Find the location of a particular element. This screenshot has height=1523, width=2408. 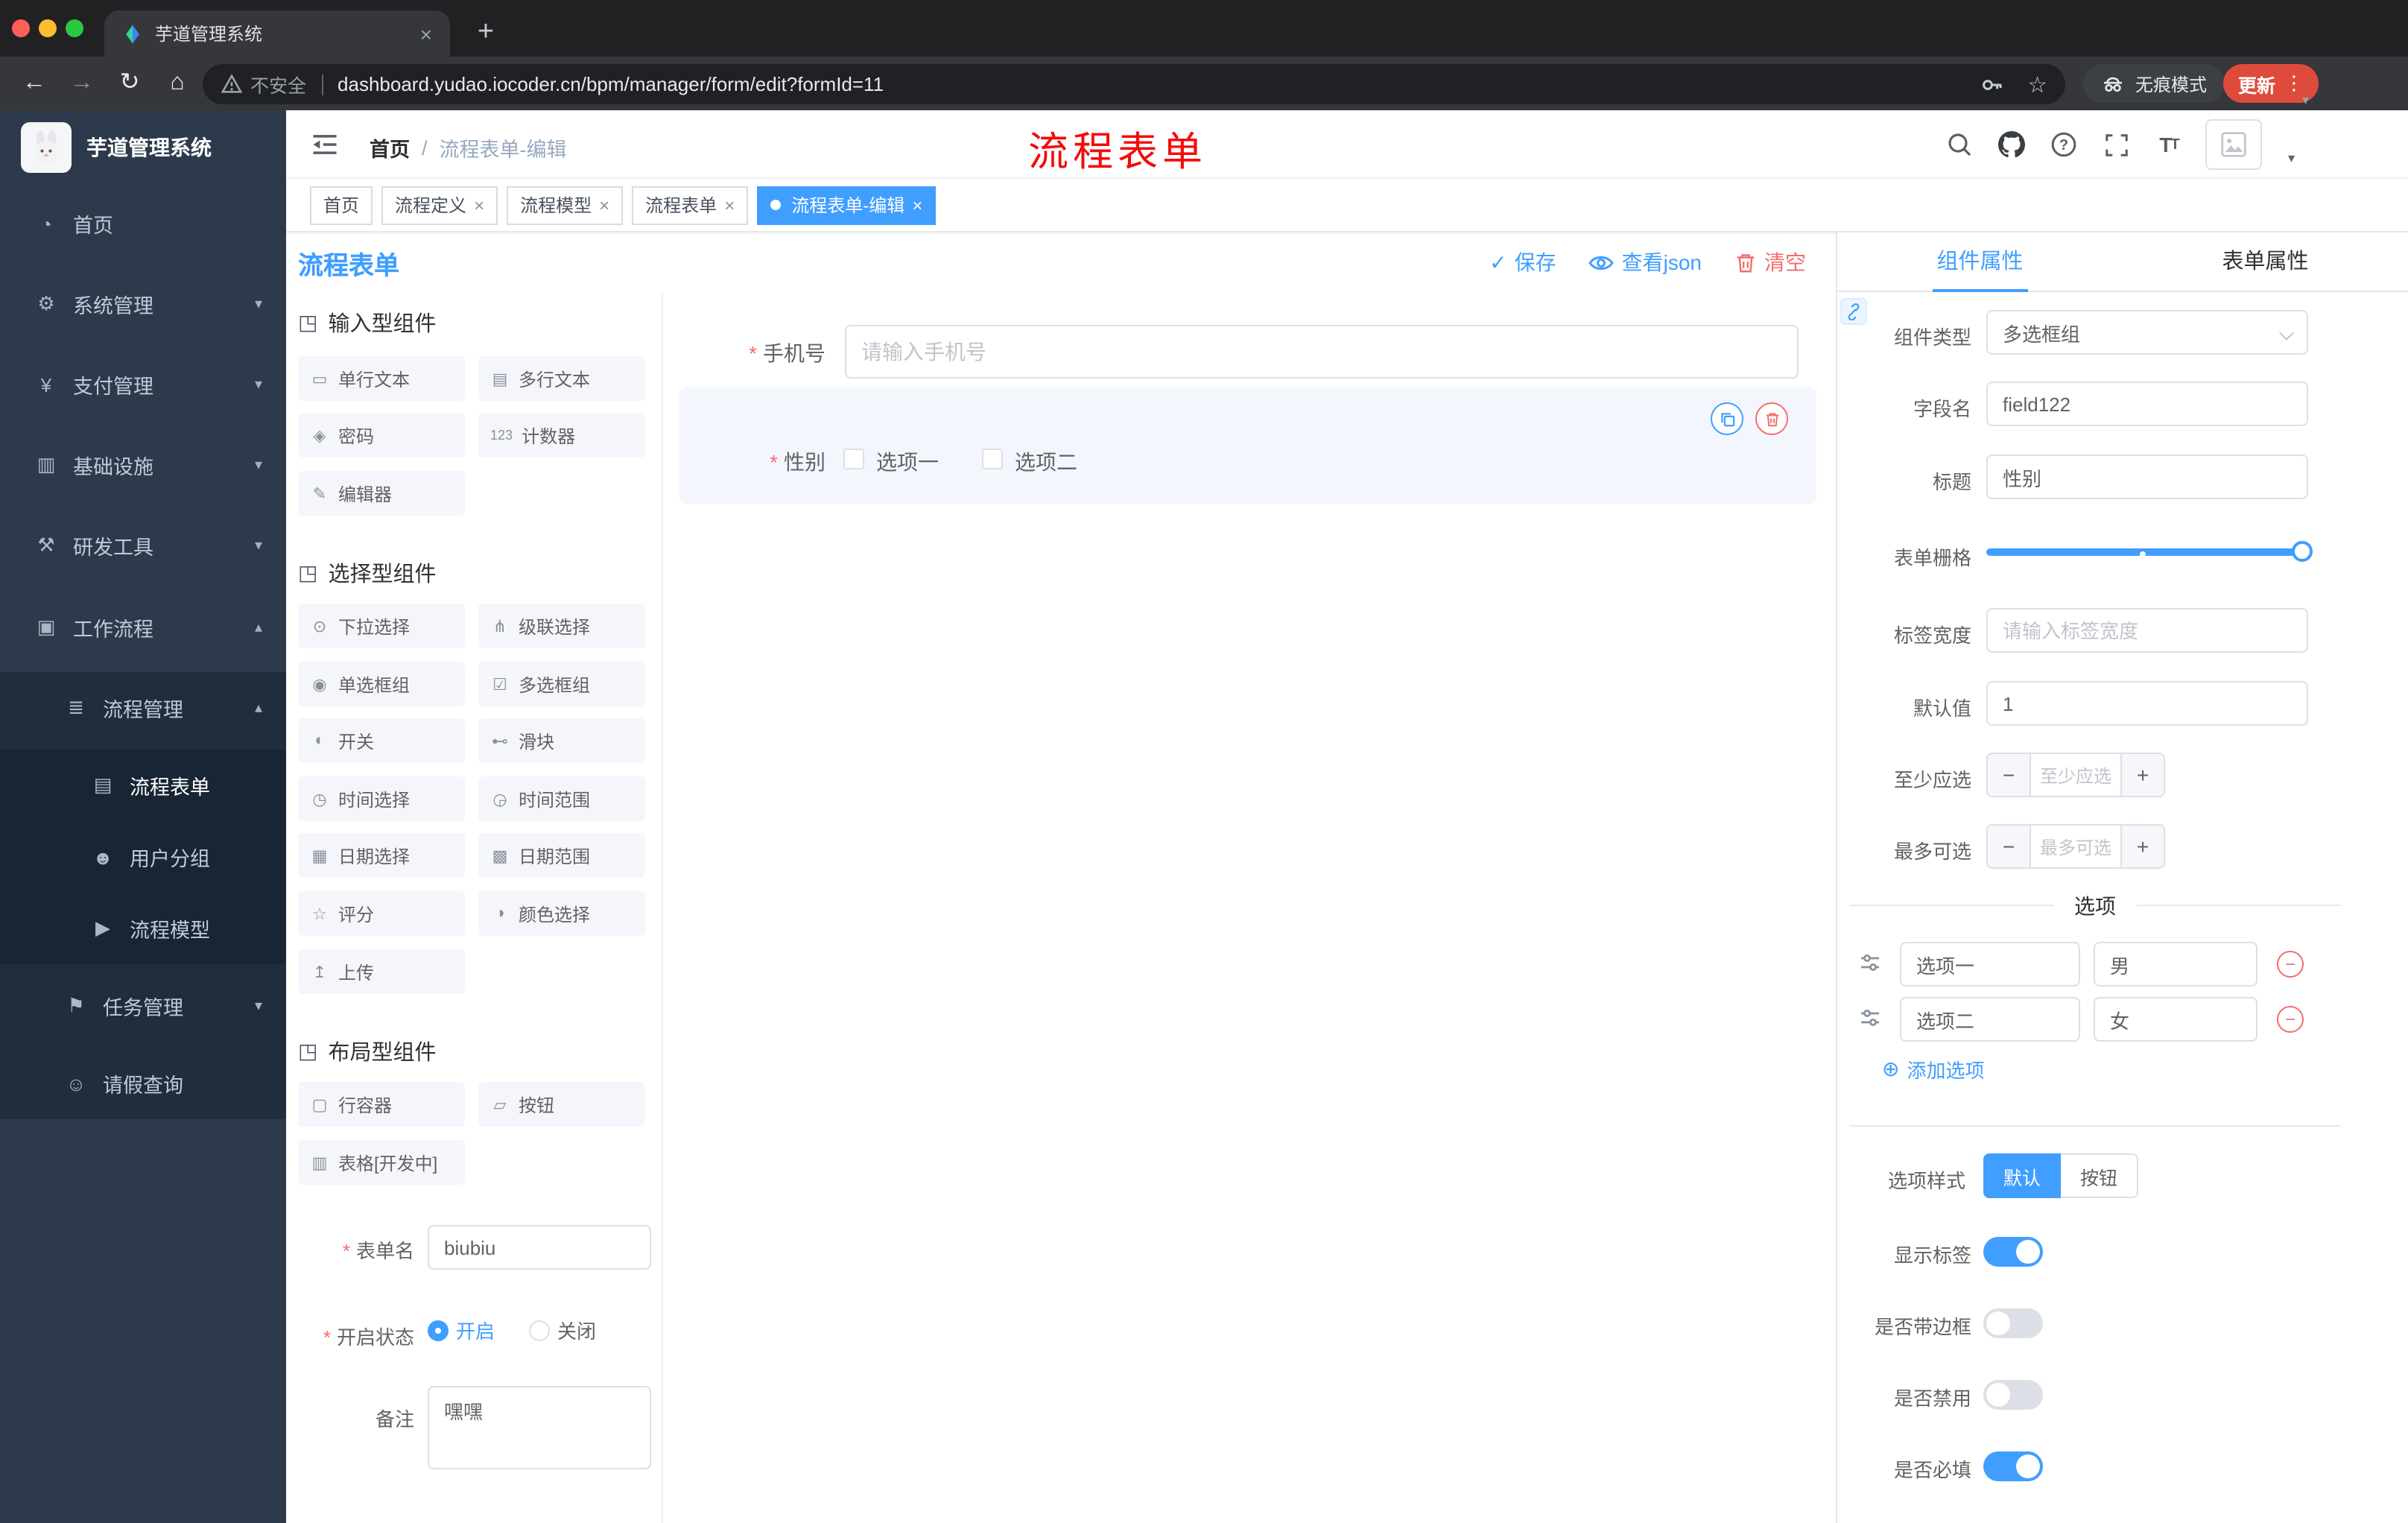

option2-label-input is located at coordinates (1990, 1020).